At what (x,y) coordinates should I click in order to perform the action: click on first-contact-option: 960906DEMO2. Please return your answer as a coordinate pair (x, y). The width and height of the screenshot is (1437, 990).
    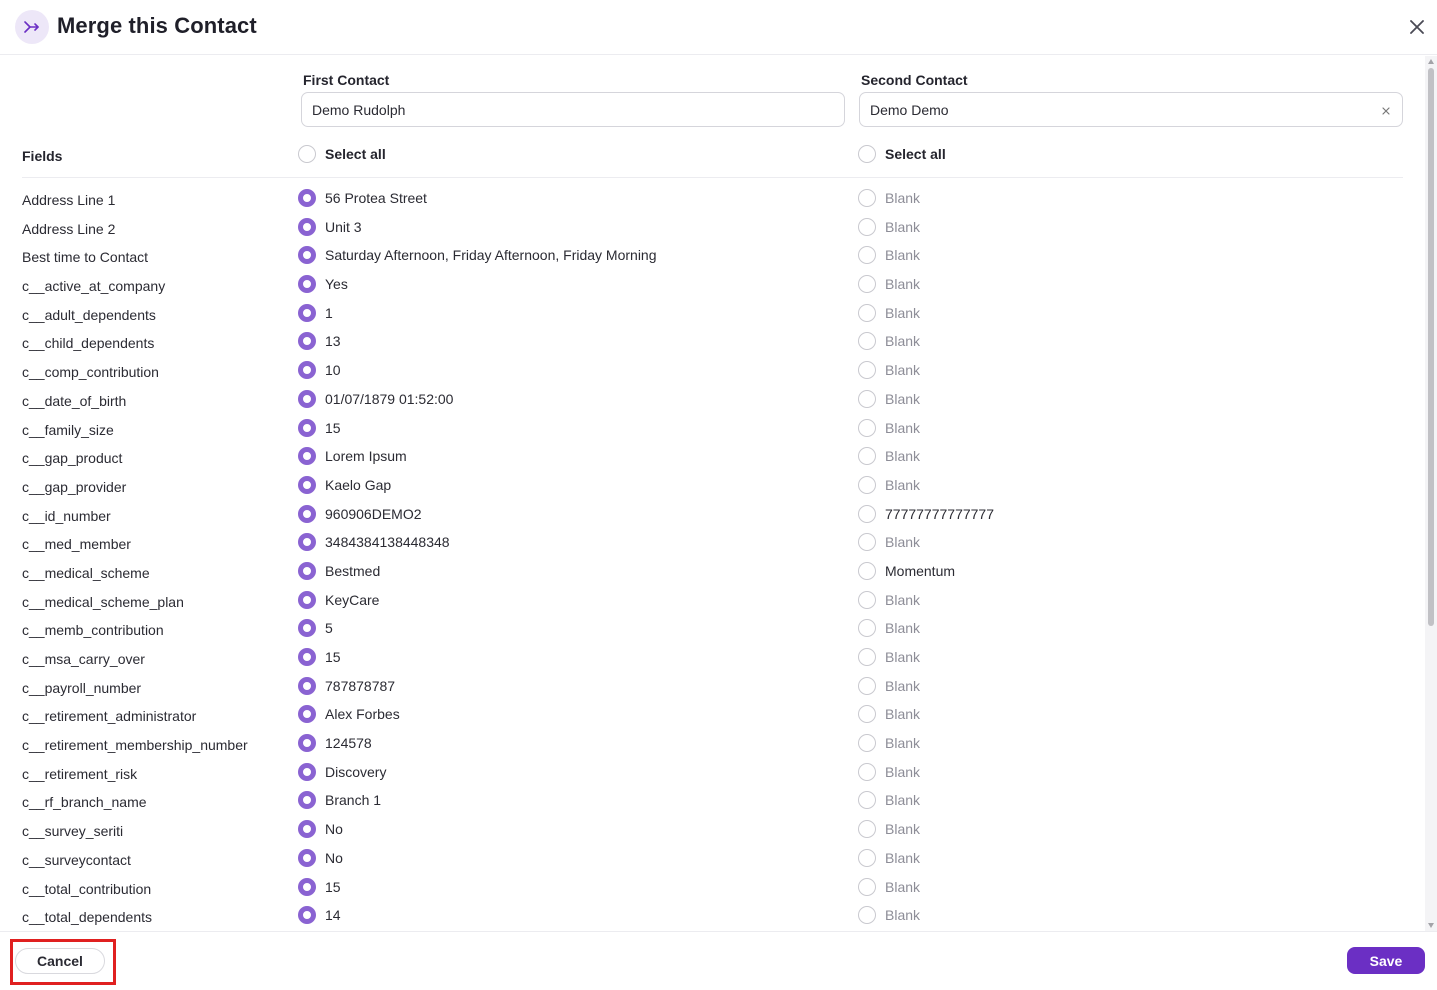
    Looking at the image, I should click on (360, 513).